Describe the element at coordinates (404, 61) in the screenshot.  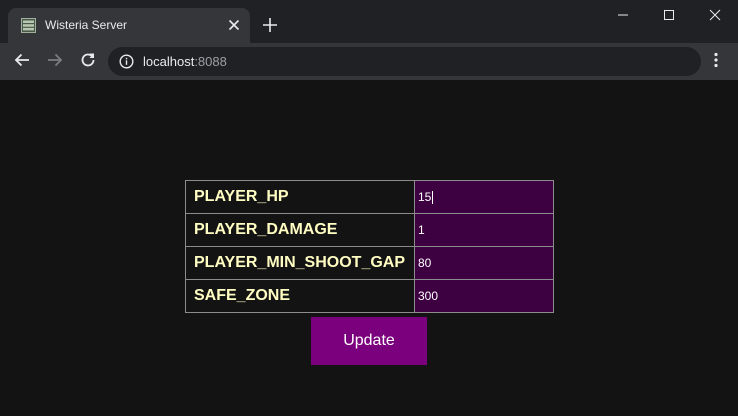
I see `address-bar: localhost:8088` at that location.